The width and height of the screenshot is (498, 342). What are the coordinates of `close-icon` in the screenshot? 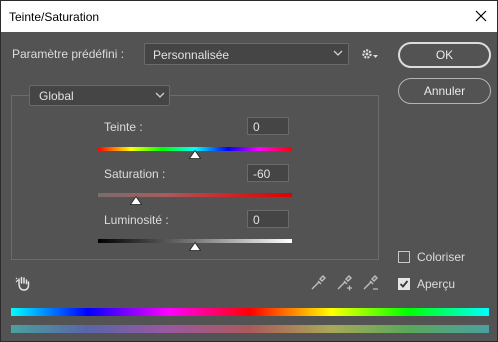 It's located at (481, 16).